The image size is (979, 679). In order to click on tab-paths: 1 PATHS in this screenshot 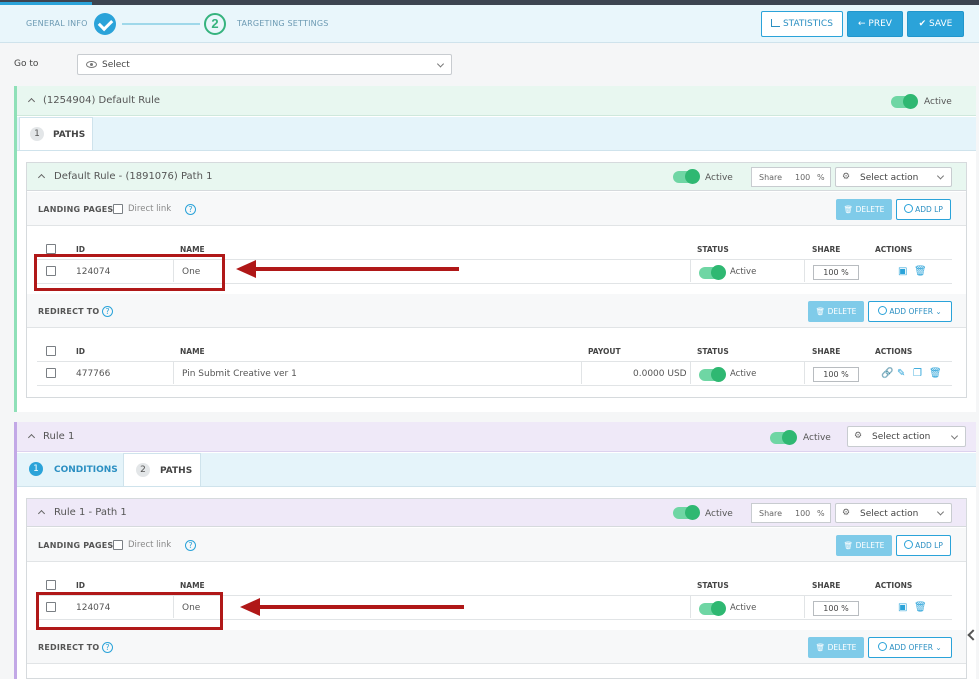, I will do `click(56, 133)`.